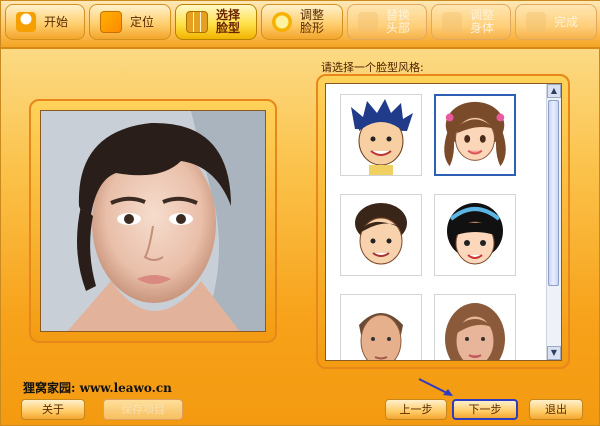 The height and width of the screenshot is (426, 600). Describe the element at coordinates (142, 21) in the screenshot. I see `tab-label: 定位` at that location.